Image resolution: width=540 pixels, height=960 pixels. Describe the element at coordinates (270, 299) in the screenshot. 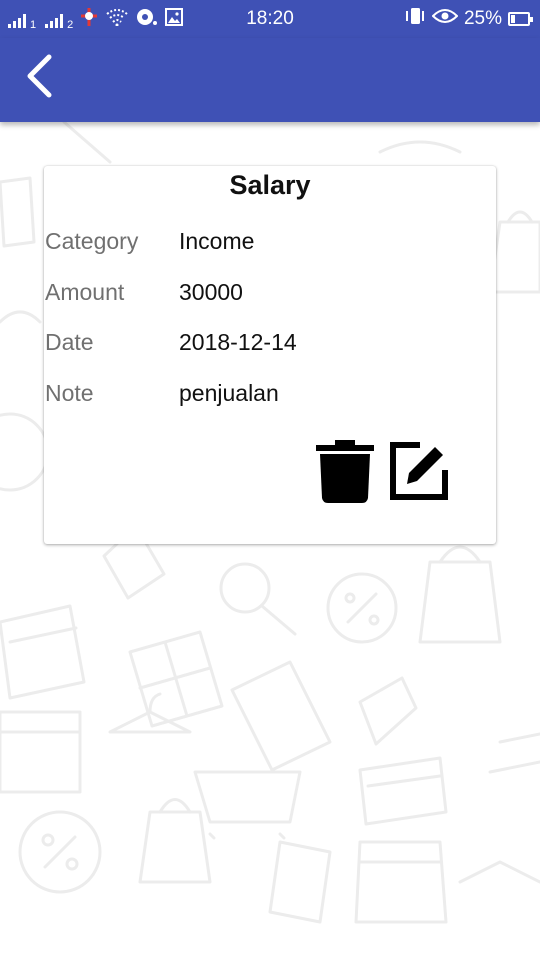

I see `field-row-amount: Amount 30000` at that location.